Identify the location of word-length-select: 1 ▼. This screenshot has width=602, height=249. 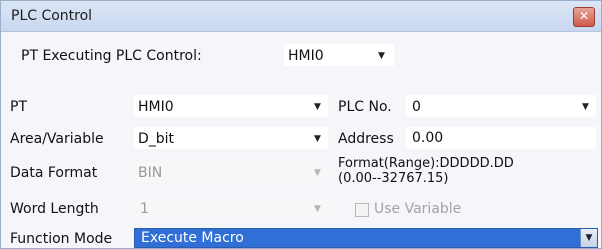
(231, 208).